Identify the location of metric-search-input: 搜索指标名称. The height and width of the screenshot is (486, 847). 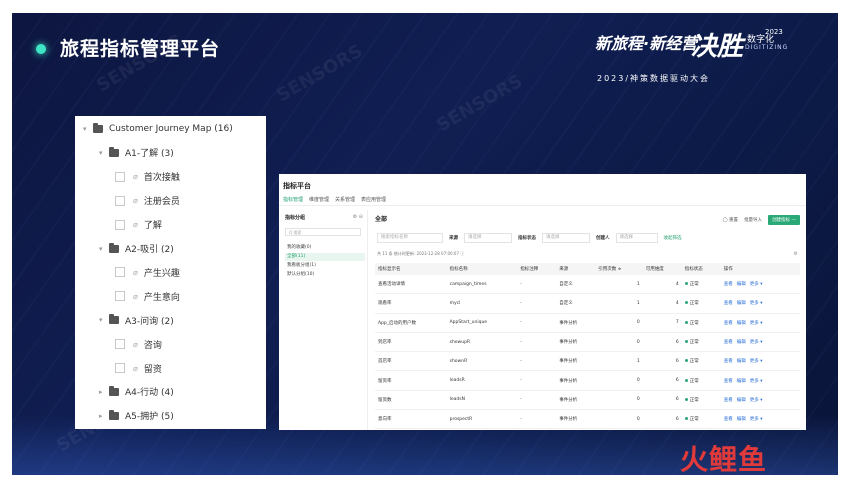
(410, 238).